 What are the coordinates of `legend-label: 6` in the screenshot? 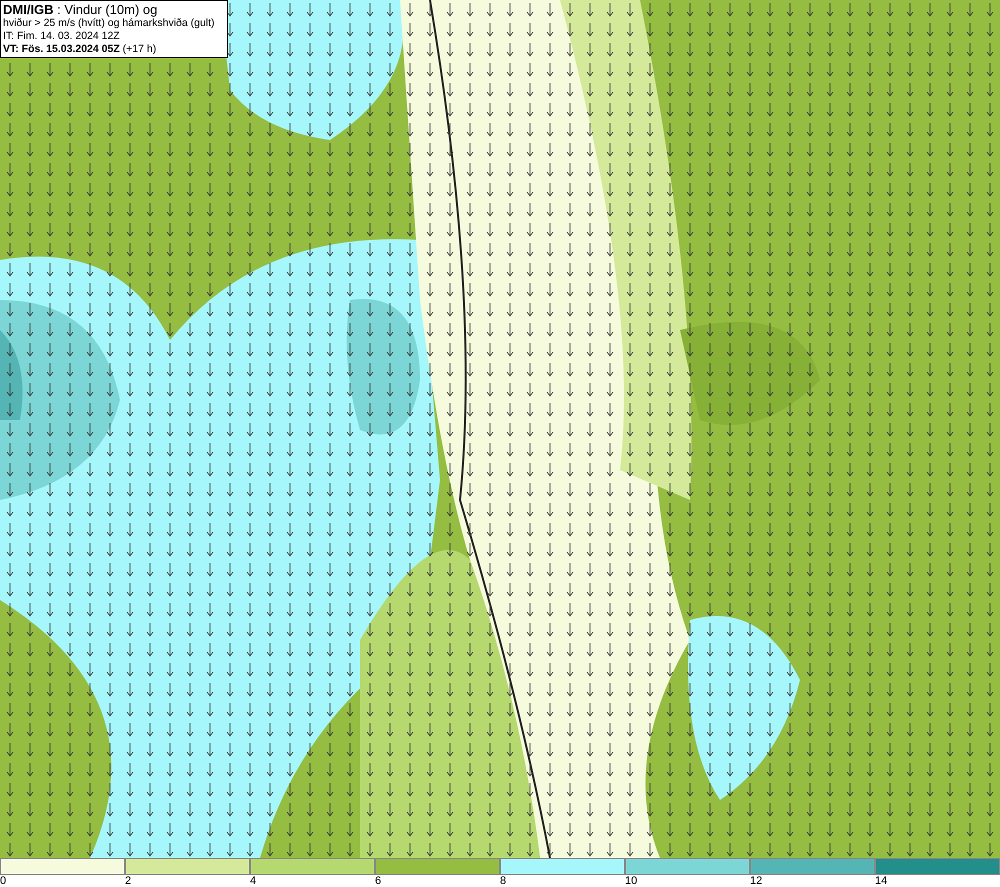 It's located at (378, 881).